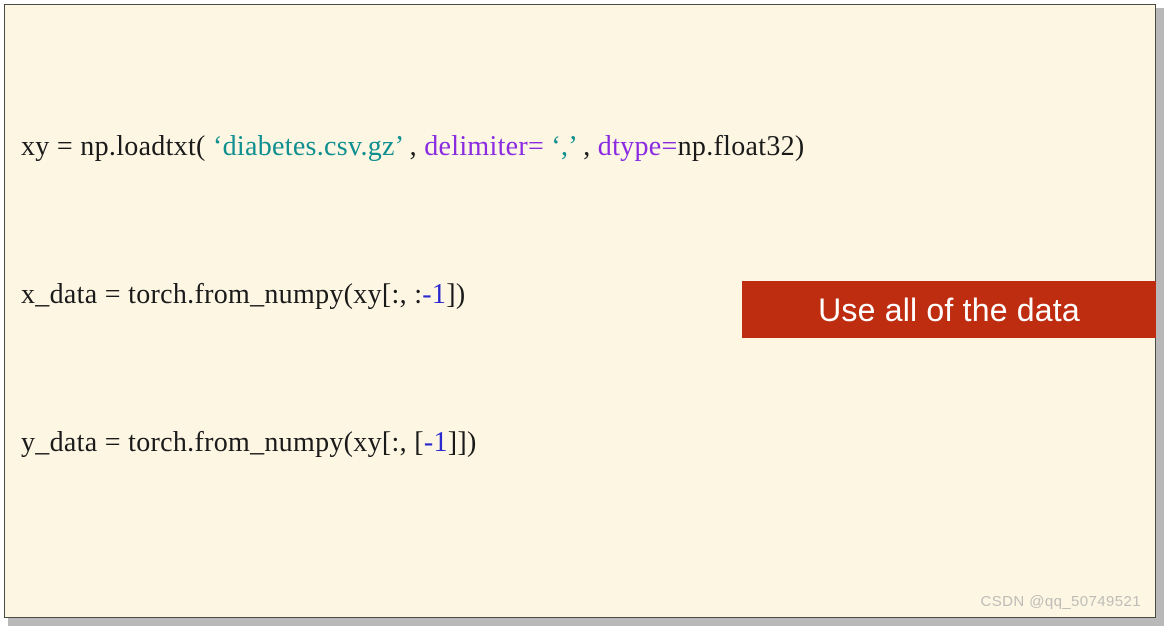  What do you see at coordinates (462, 442) in the screenshot?
I see `code-text: ]])` at bounding box center [462, 442].